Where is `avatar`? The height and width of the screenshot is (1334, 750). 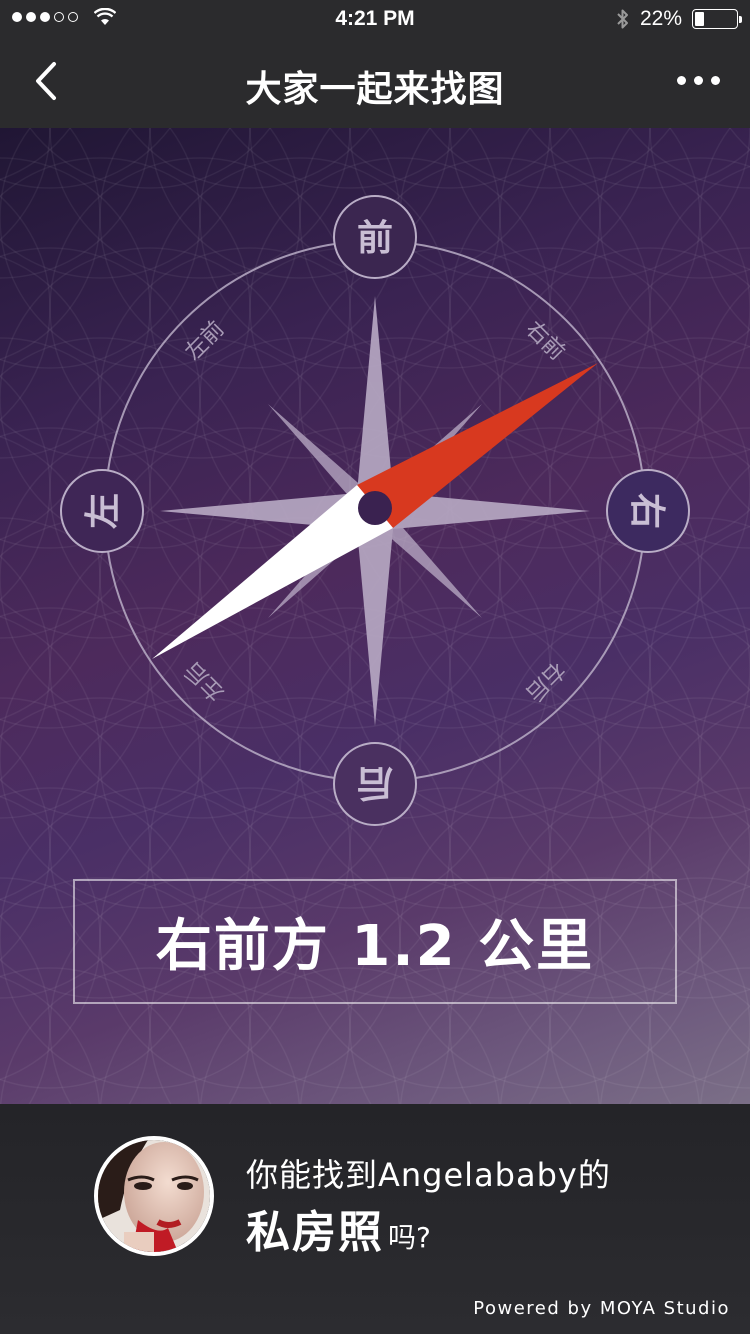
avatar is located at coordinates (154, 1196).